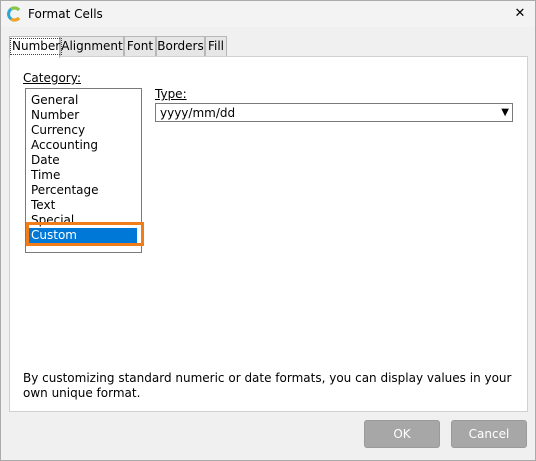 This screenshot has width=536, height=461. Describe the element at coordinates (505, 113) in the screenshot. I see `dropdown-arrow-icon: ▼` at that location.